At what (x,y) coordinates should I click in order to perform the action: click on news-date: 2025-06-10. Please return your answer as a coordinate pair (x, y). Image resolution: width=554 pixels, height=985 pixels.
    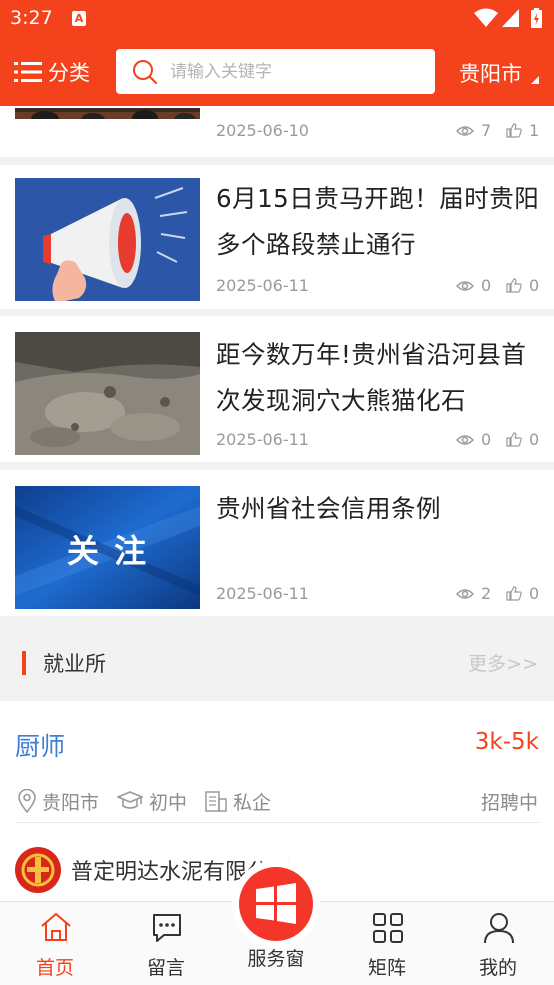
    Looking at the image, I should click on (262, 130).